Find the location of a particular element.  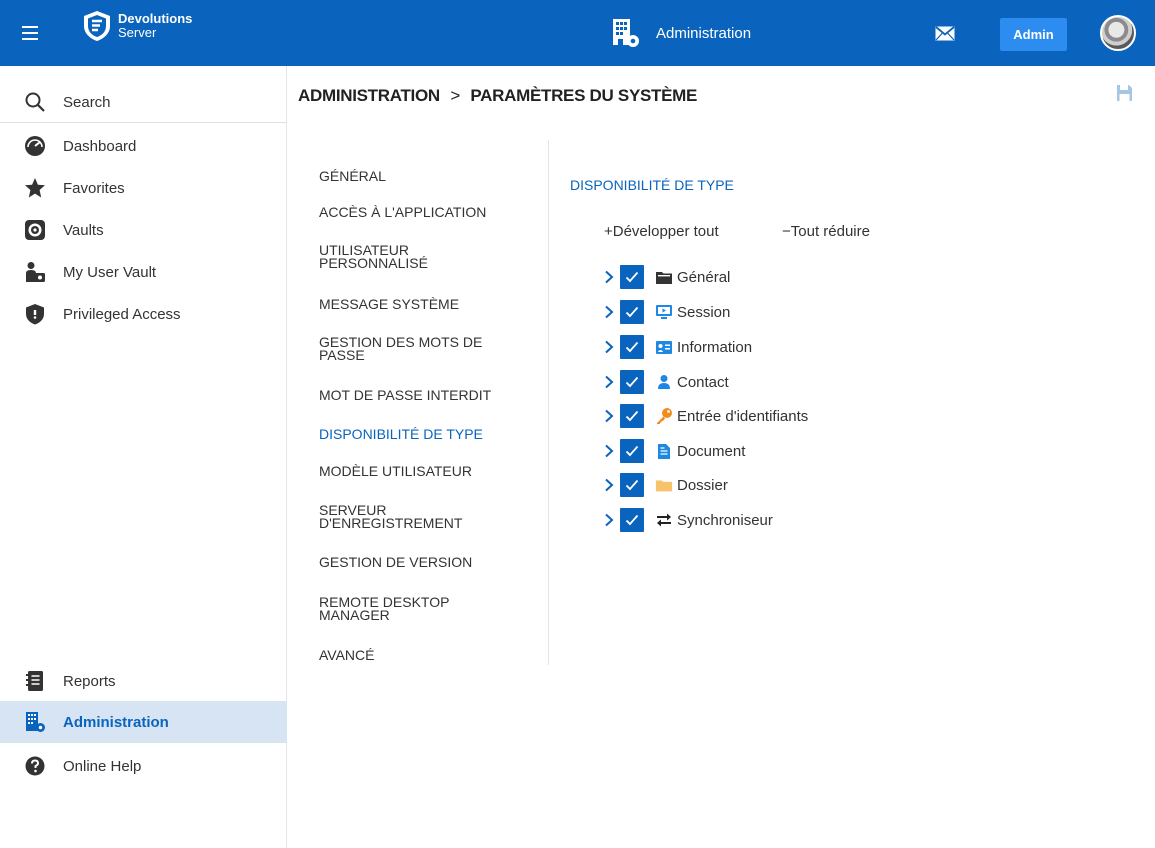

module-title: Administration is located at coordinates (681, 33).